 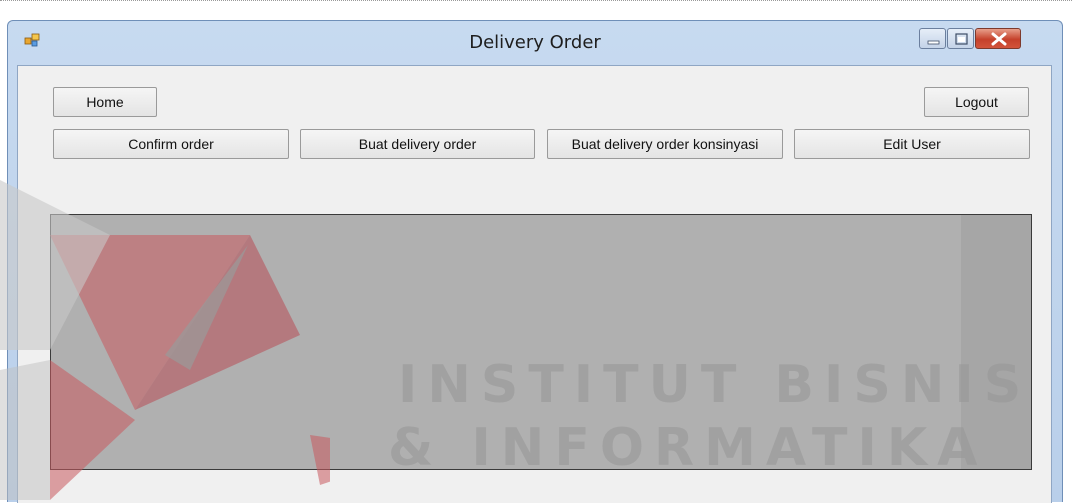 I want to click on minimize-icon, so click(x=933, y=42).